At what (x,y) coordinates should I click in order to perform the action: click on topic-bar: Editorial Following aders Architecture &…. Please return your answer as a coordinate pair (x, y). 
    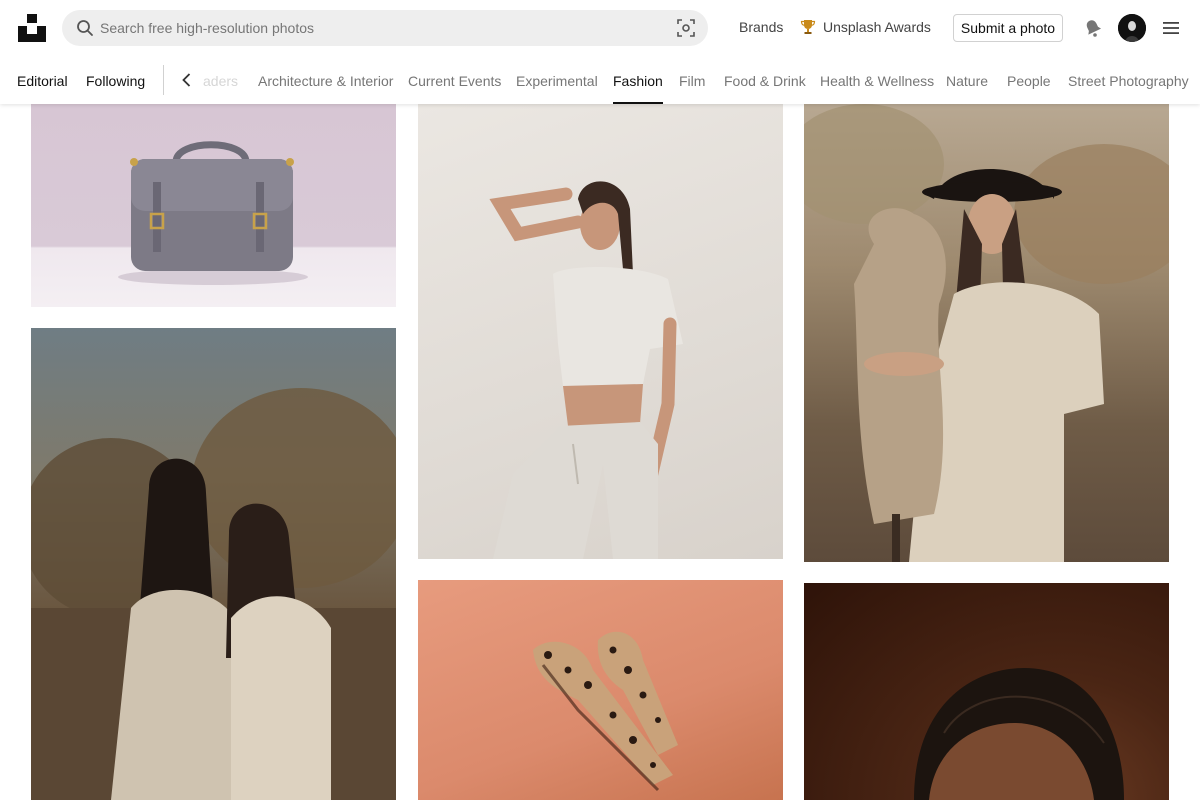
    Looking at the image, I should click on (600, 80).